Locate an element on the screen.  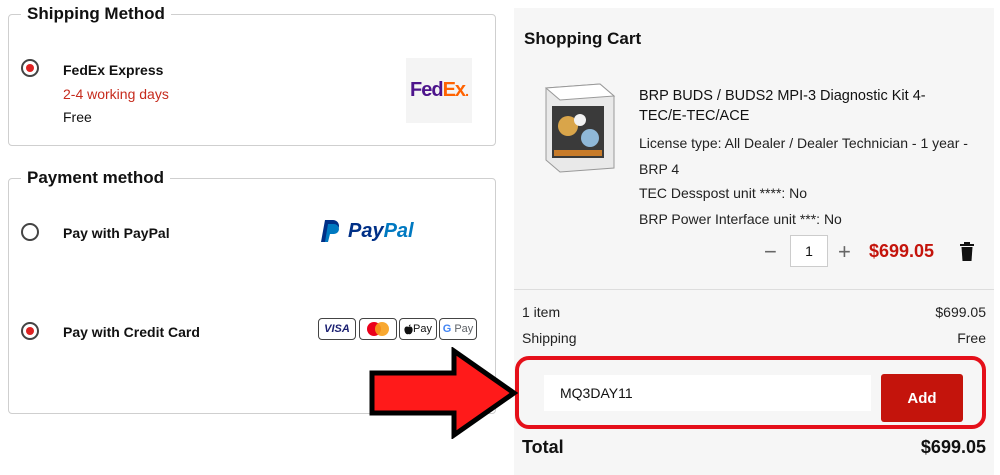
cart-divider is located at coordinates (754, 289).